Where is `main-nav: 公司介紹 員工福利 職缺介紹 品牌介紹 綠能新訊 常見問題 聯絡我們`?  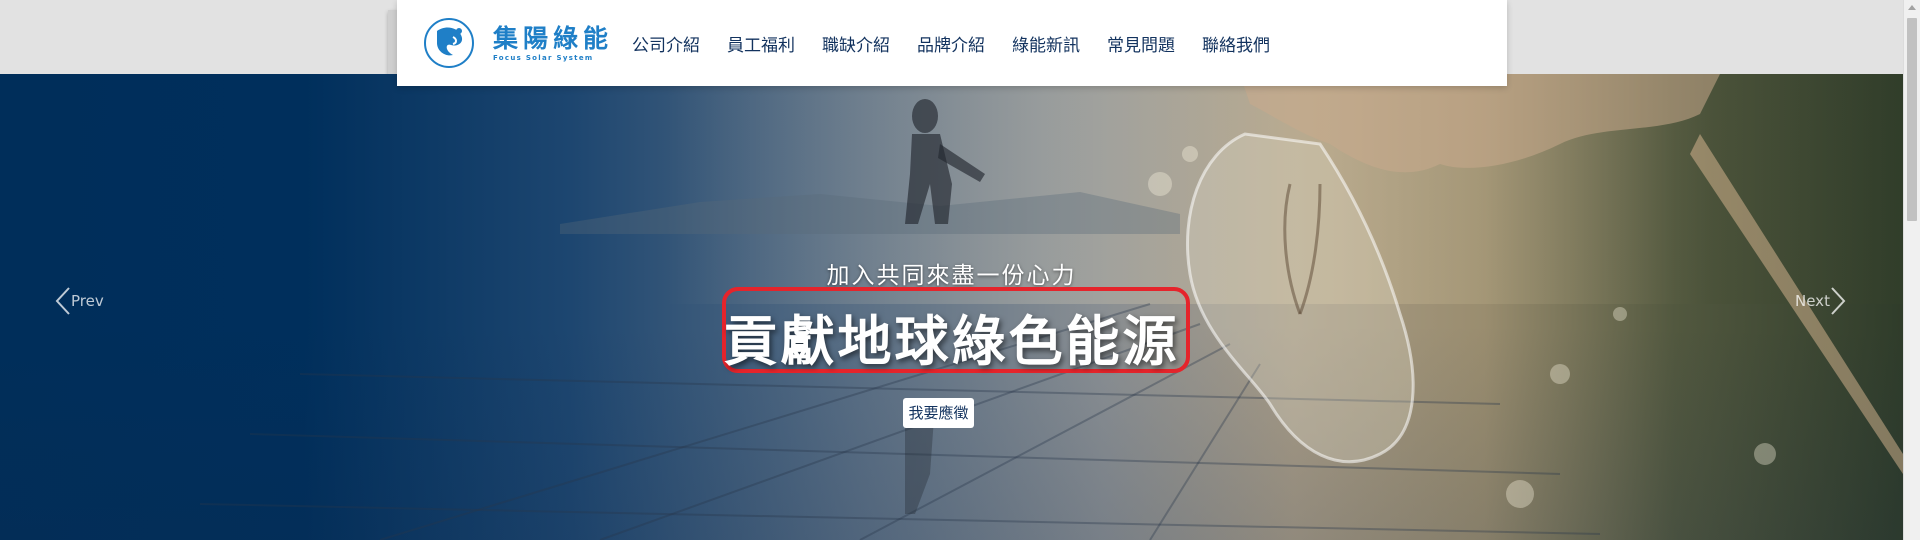 main-nav: 公司介紹 員工福利 職缺介紹 品牌介紹 綠能新訊 常見問題 聯絡我們 is located at coordinates (964, 43).